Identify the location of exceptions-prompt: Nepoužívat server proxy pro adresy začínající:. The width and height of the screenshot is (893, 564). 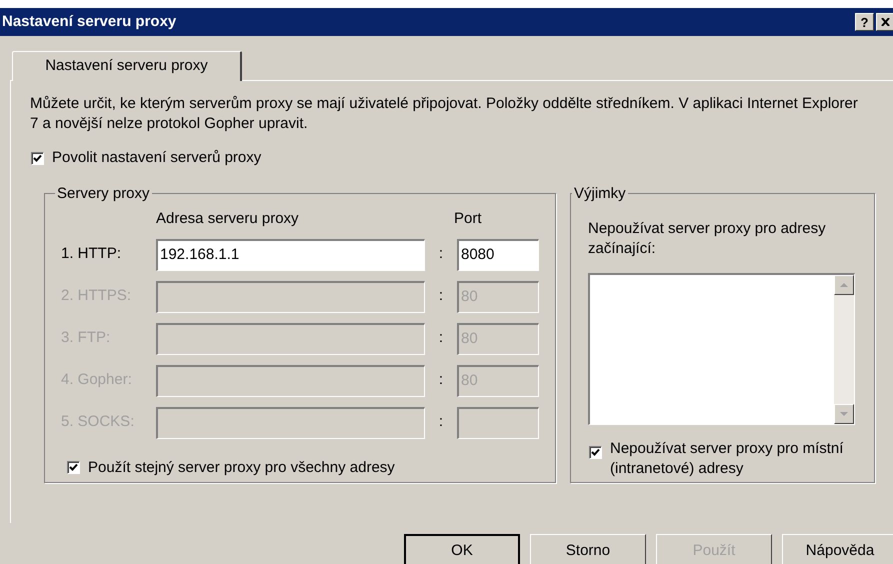
(707, 239).